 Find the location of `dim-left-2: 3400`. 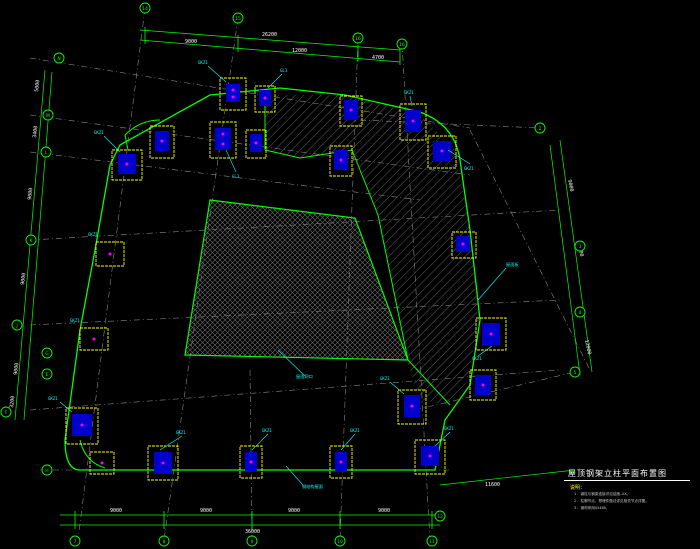

dim-left-2: 3400 is located at coordinates (35, 132).